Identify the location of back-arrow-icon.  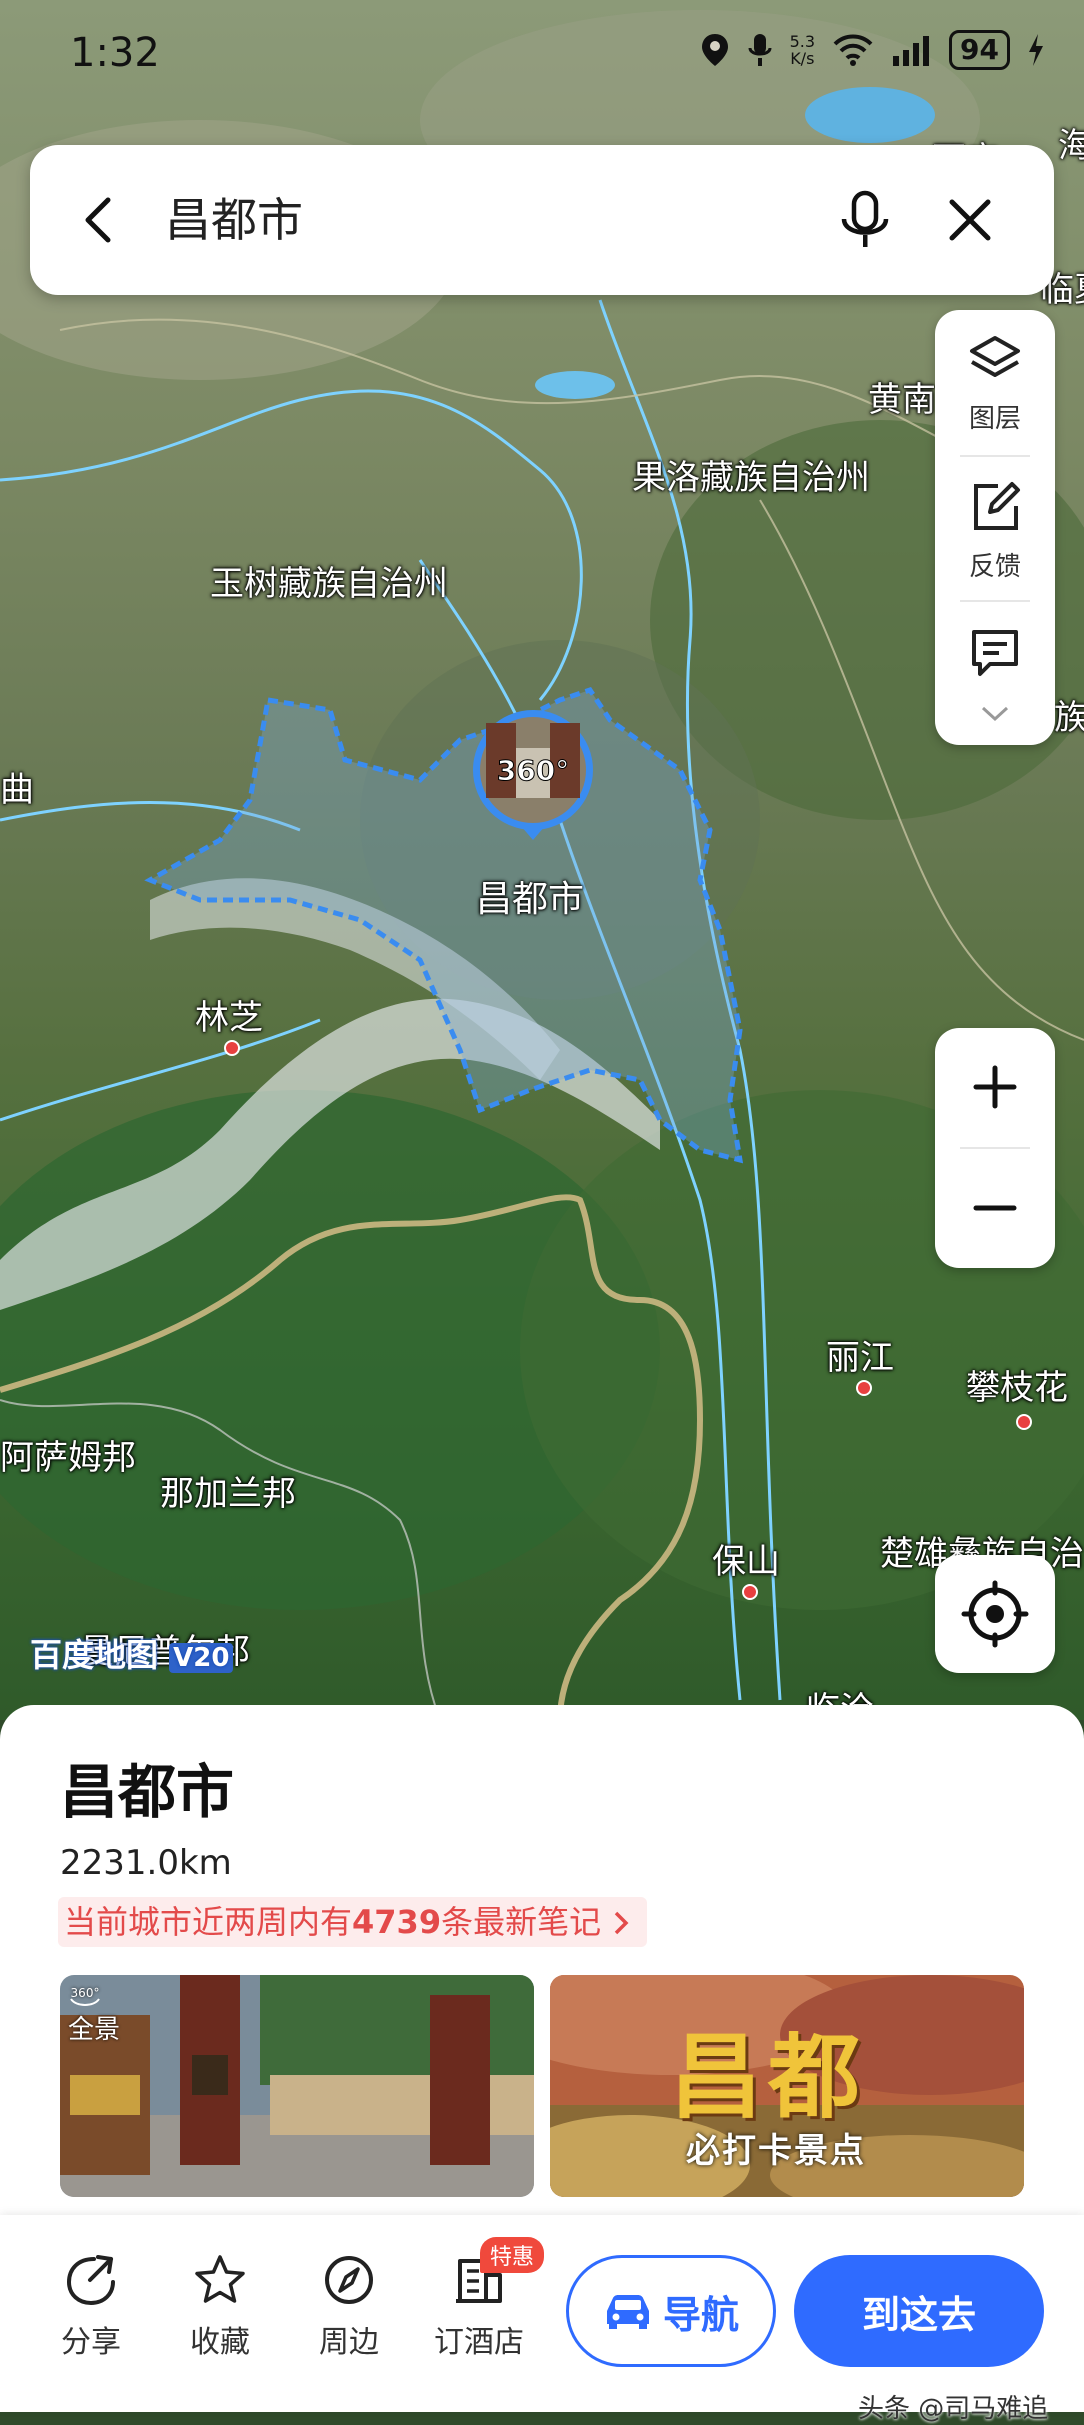
(100, 220).